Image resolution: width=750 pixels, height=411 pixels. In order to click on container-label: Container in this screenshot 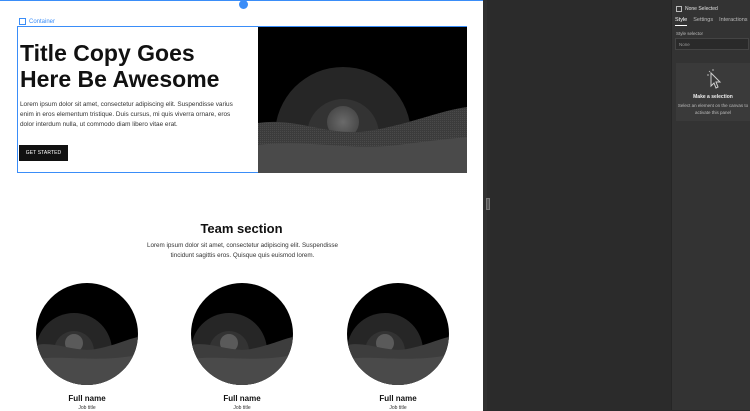, I will do `click(37, 21)`.